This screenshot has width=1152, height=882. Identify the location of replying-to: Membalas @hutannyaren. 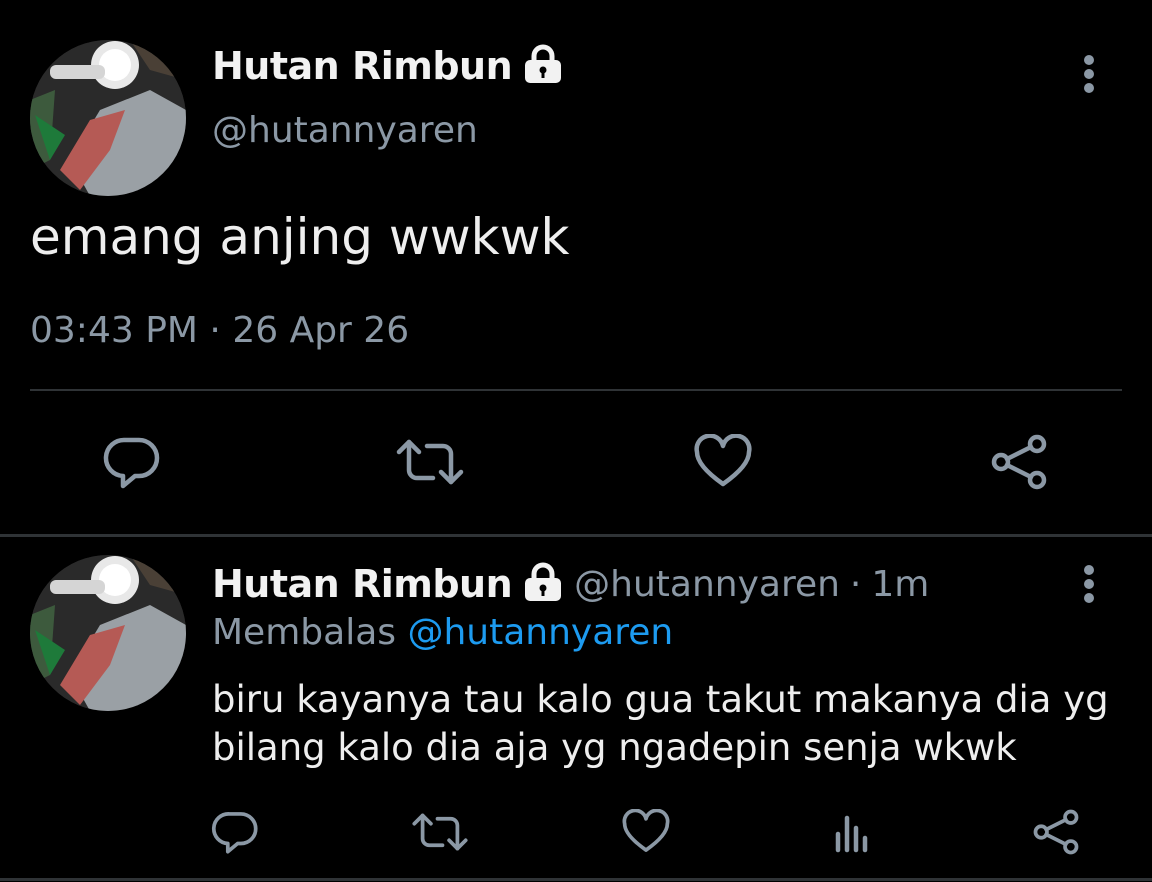
(442, 632).